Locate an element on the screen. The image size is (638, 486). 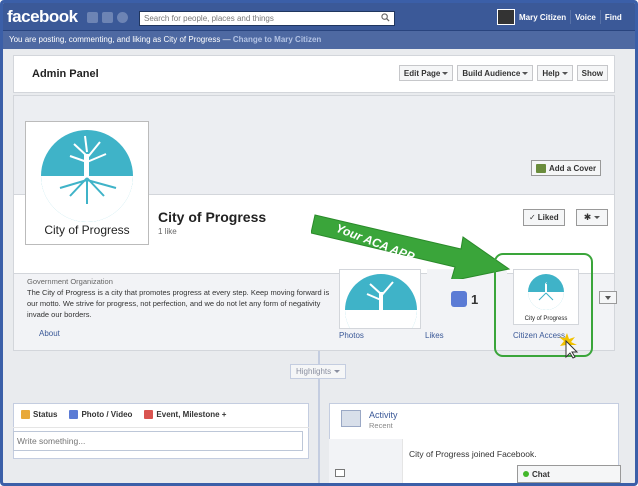
profile-picture-text: City of Progress is located at coordinates (86, 230).